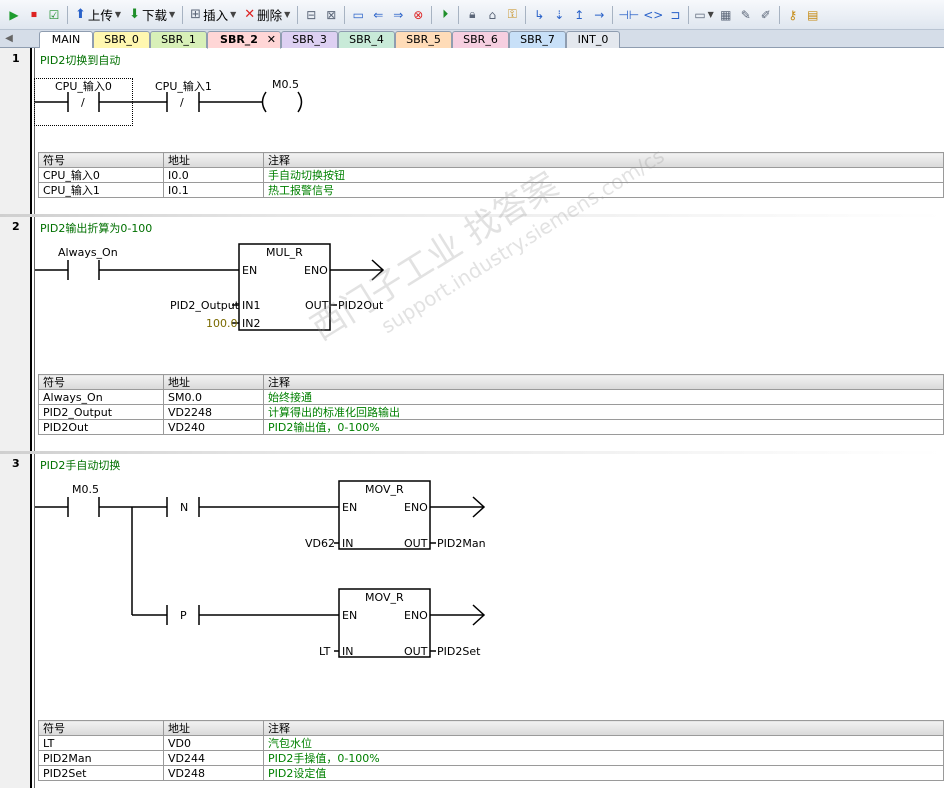 The height and width of the screenshot is (788, 944). What do you see at coordinates (628, 15) in the screenshot?
I see `contact-icon: ⊣⊢` at bounding box center [628, 15].